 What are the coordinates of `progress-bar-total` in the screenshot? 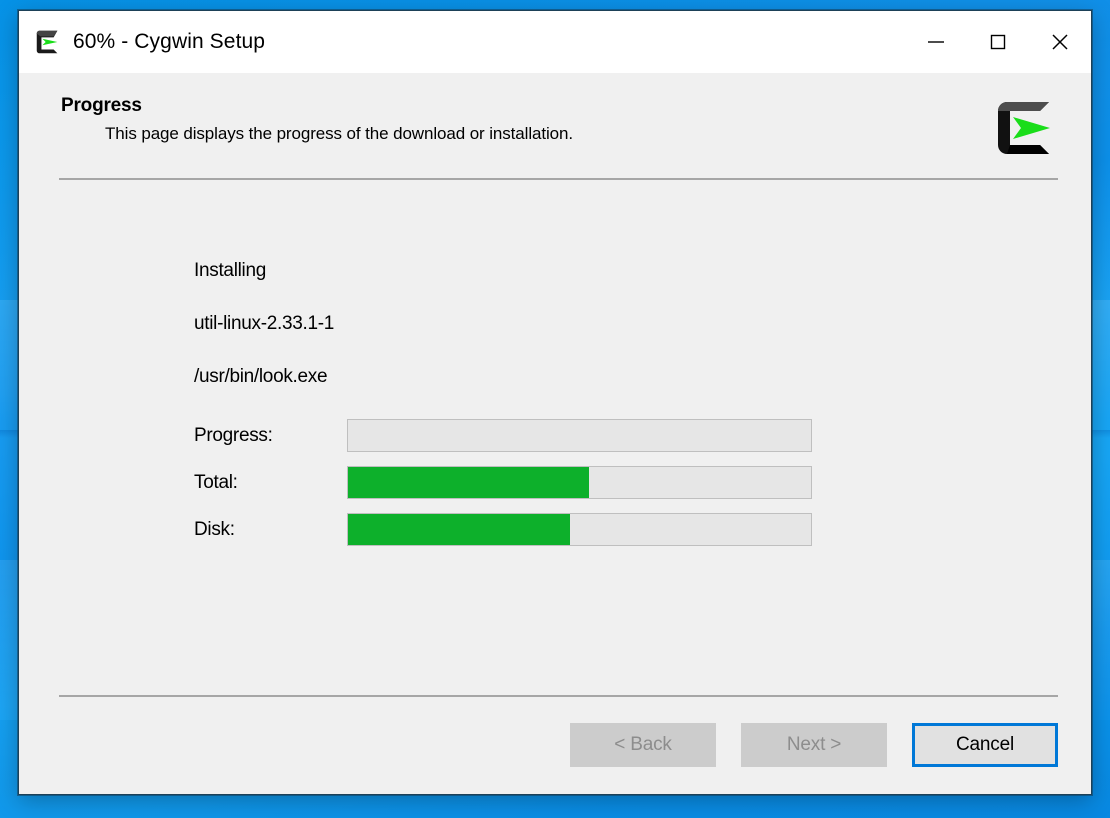 It's located at (579, 482).